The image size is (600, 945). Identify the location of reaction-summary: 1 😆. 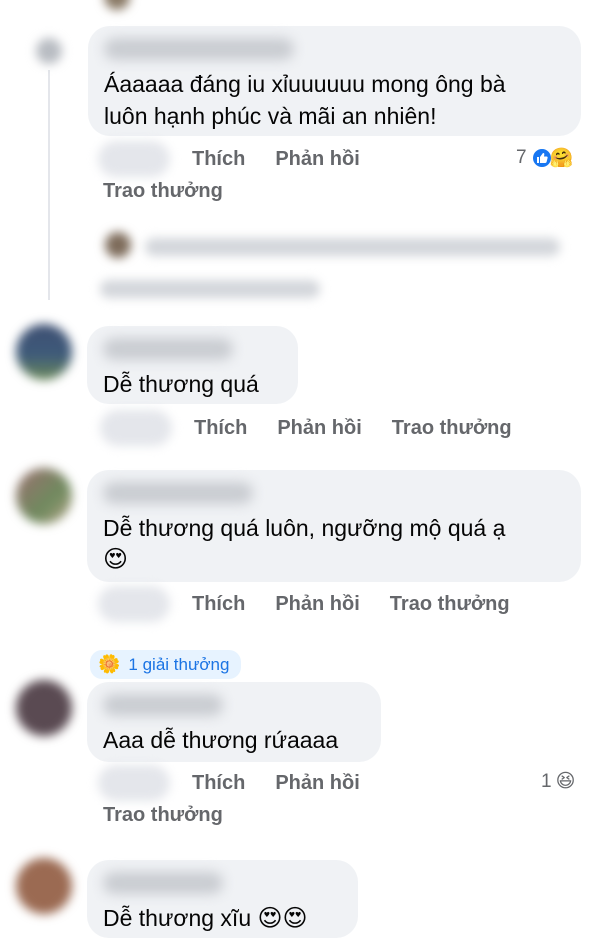
(558, 781).